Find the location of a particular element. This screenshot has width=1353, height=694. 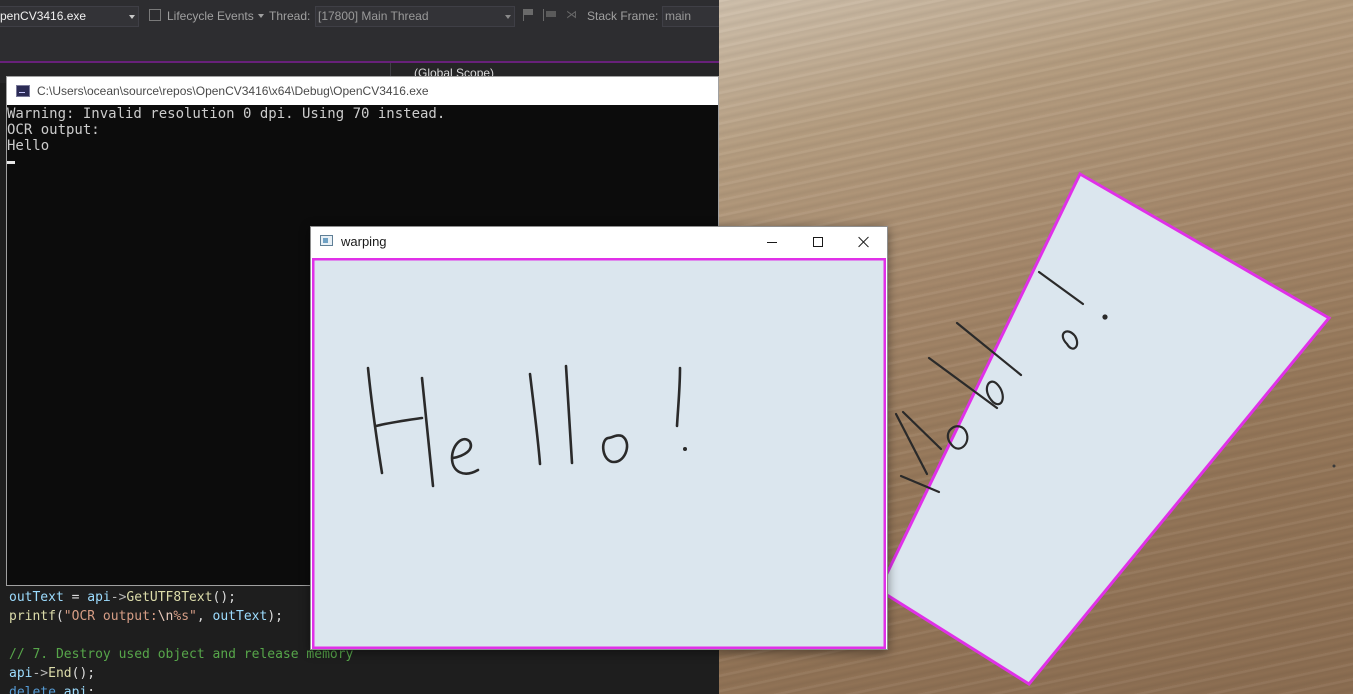

maximize-button is located at coordinates (818, 242).